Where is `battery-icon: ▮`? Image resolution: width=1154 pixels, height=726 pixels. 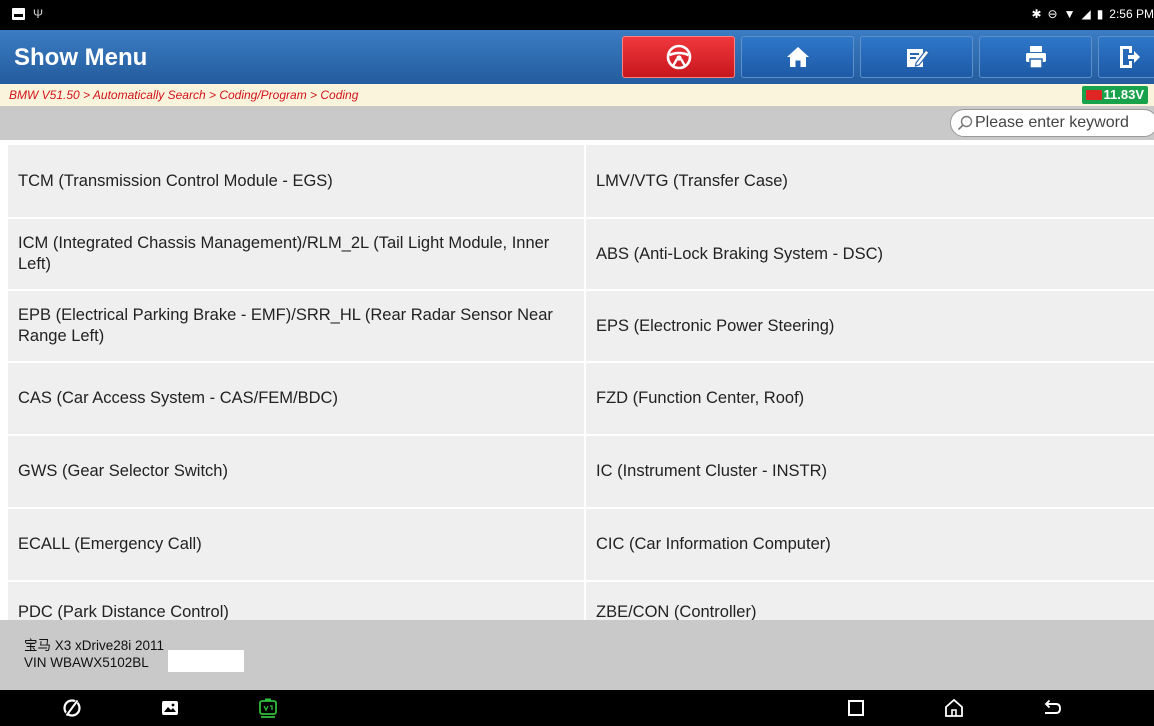
battery-icon: ▮ is located at coordinates (1100, 14).